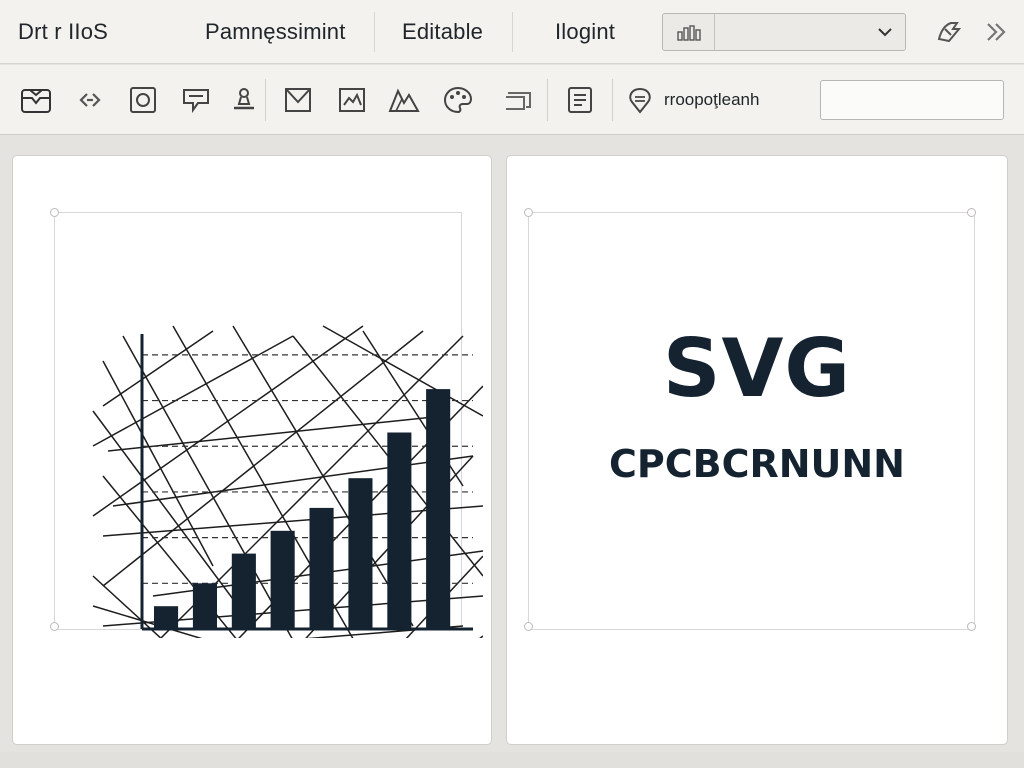  What do you see at coordinates (997, 32) in the screenshot?
I see `double-chevron-right-icon` at bounding box center [997, 32].